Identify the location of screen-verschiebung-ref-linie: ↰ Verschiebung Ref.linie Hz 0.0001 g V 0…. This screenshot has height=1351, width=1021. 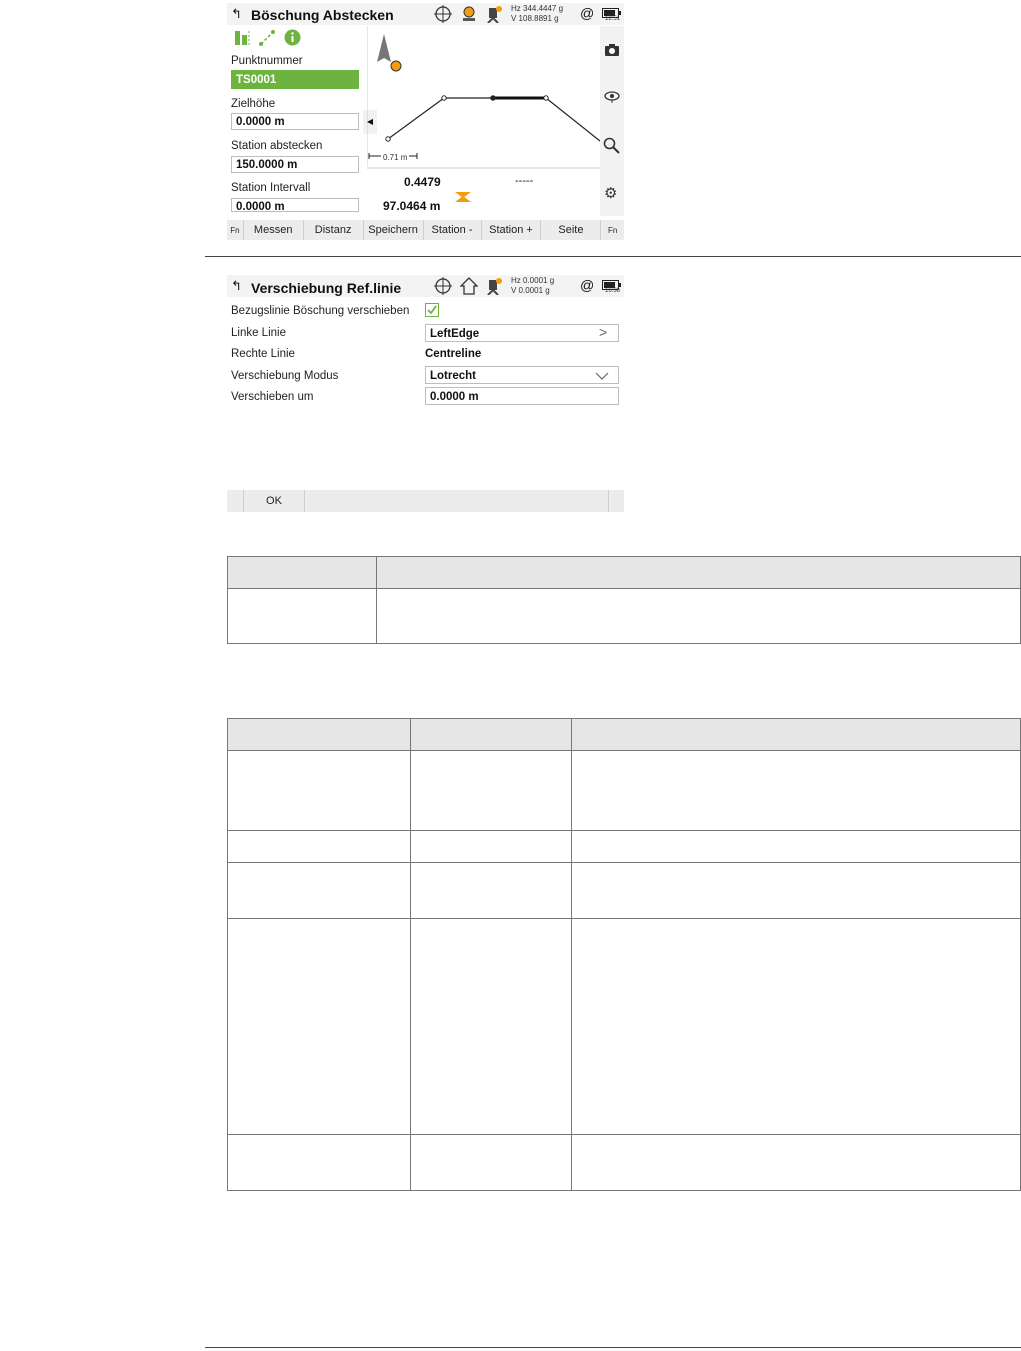
(425, 392).